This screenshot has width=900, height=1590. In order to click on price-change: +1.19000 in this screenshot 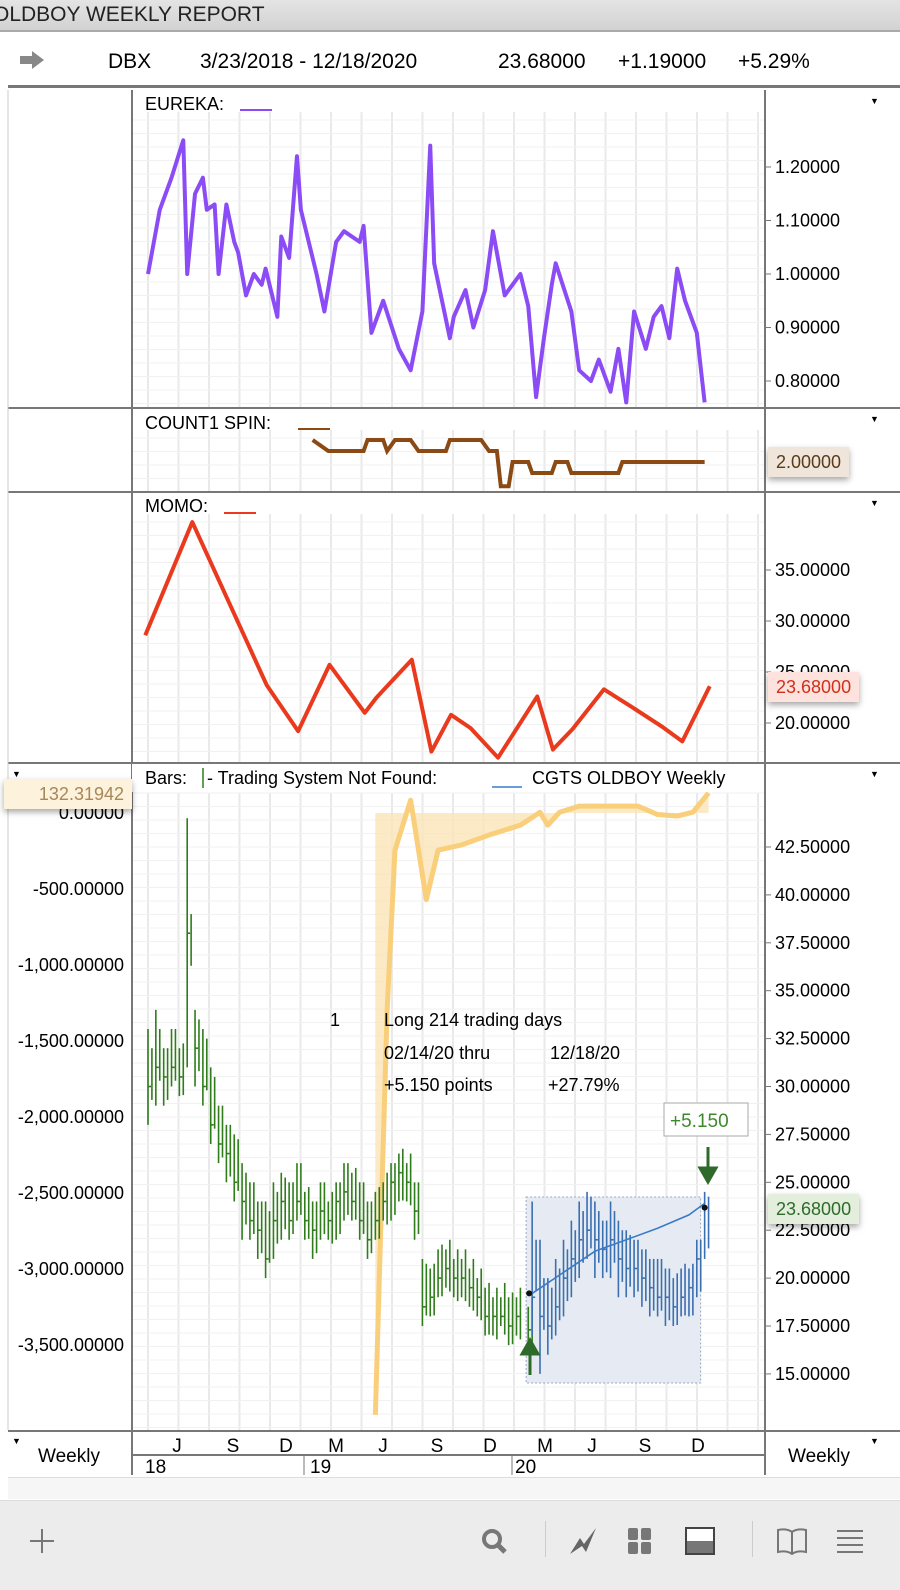, I will do `click(662, 61)`.